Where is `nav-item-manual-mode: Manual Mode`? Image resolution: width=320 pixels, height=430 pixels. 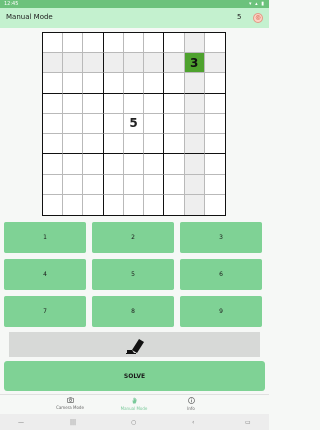
nav-item-manual-mode: Manual Mode is located at coordinates (134, 404).